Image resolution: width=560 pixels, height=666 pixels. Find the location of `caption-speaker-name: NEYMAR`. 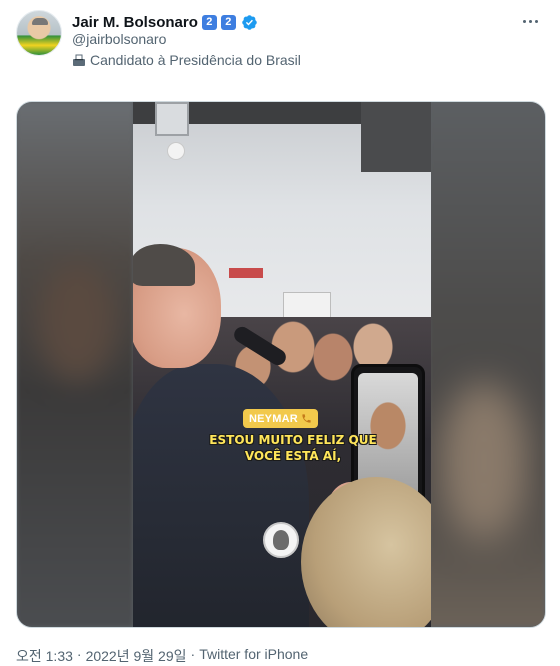

caption-speaker-name: NEYMAR is located at coordinates (273, 418).